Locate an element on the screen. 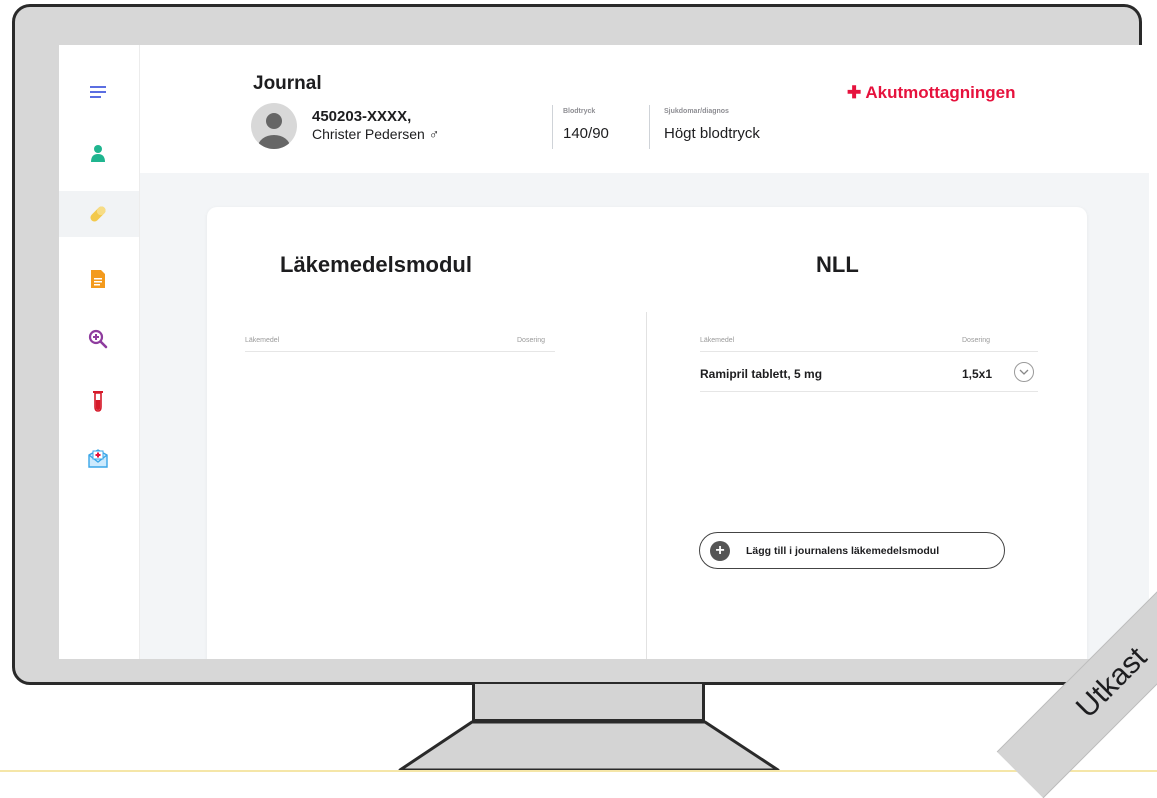 This screenshot has height=798, width=1157. monitor-base is located at coordinates (589, 746).